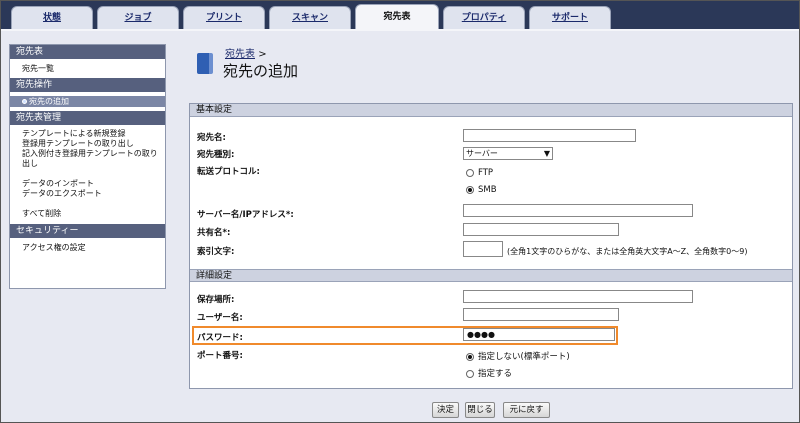 The image size is (800, 423). Describe the element at coordinates (216, 155) in the screenshot. I see `label-address-type: 宛先種別:` at that location.